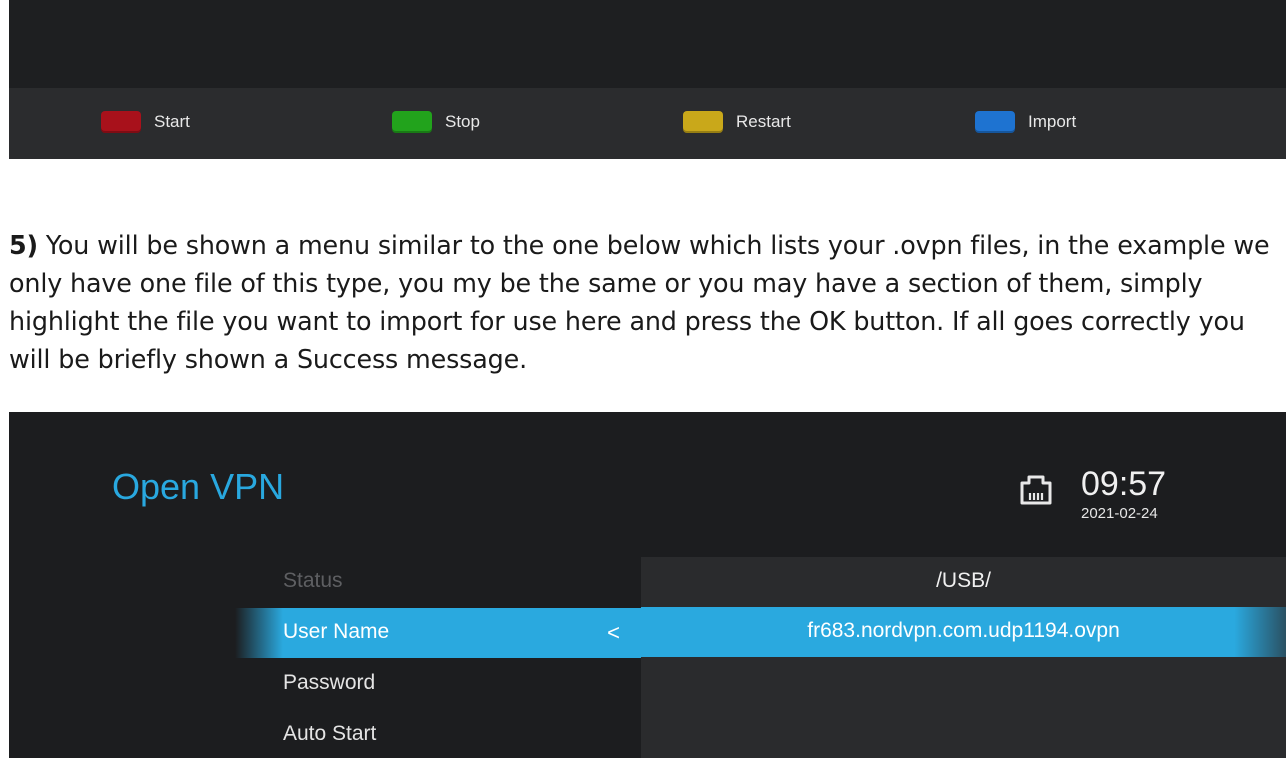 The width and height of the screenshot is (1286, 758). Describe the element at coordinates (1036, 490) in the screenshot. I see `ethernet-icon` at that location.